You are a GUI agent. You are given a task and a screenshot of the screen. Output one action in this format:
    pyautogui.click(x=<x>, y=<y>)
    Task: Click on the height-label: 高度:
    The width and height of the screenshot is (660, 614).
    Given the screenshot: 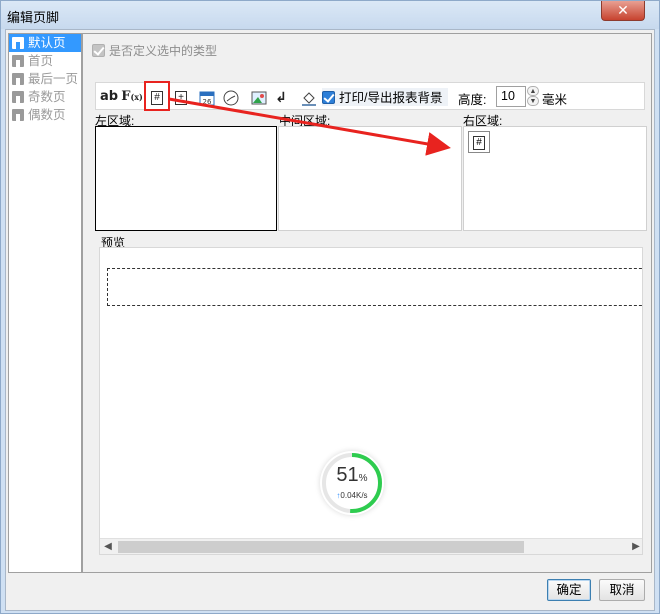 What is the action you would take?
    pyautogui.click(x=472, y=100)
    